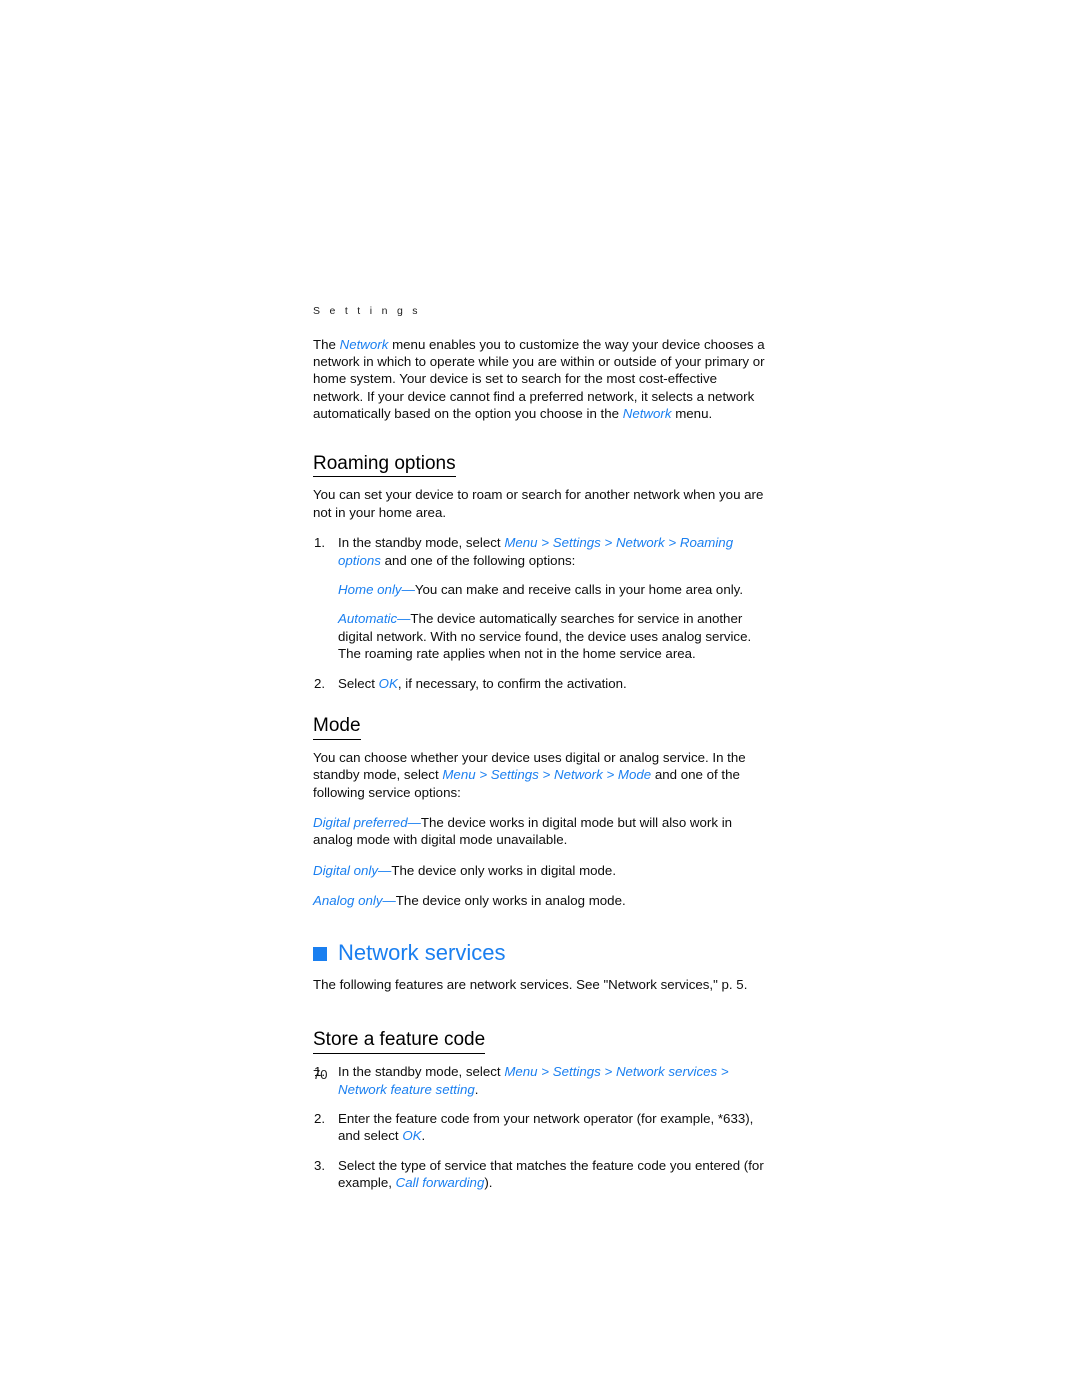 The width and height of the screenshot is (1080, 1397). I want to click on option-description: The device only works in analog mode., so click(510, 901).